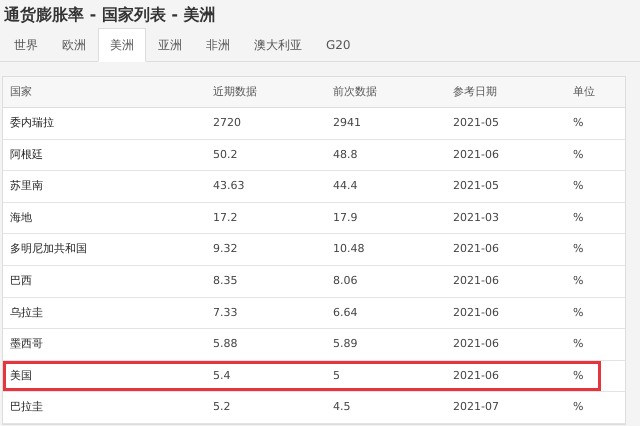 This screenshot has width=640, height=426. Describe the element at coordinates (338, 44) in the screenshot. I see `region-tab: G20` at that location.